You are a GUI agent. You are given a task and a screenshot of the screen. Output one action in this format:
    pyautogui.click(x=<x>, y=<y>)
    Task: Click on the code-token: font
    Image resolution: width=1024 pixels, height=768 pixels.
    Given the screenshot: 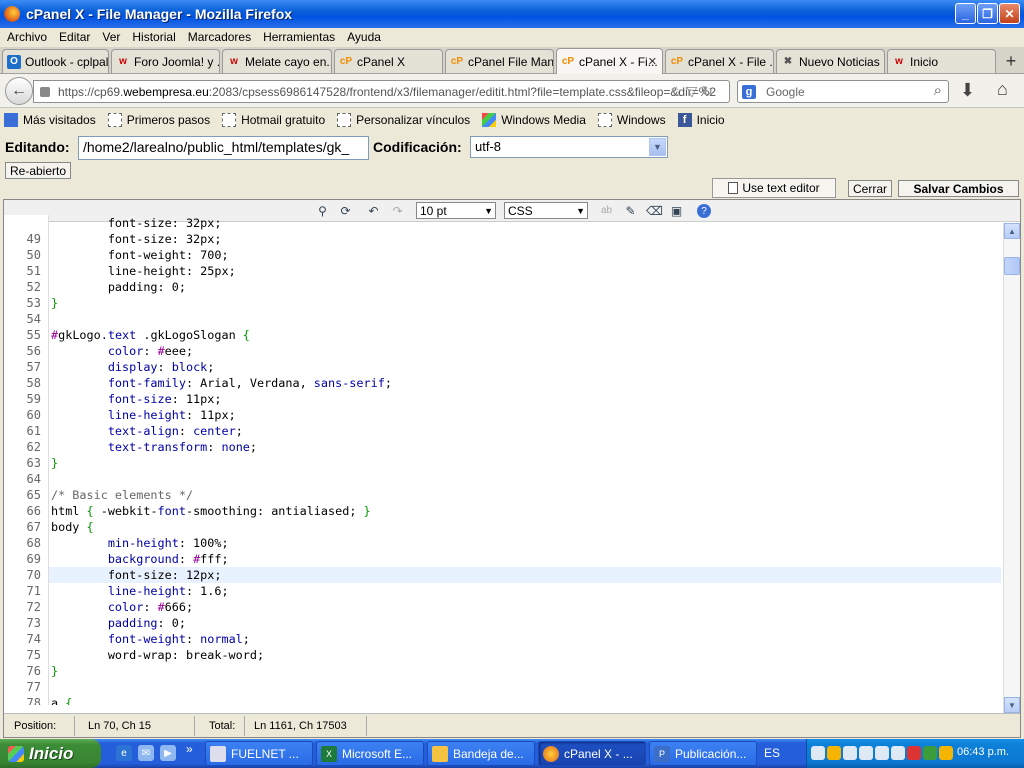 What is the action you would take?
    pyautogui.click(x=171, y=511)
    